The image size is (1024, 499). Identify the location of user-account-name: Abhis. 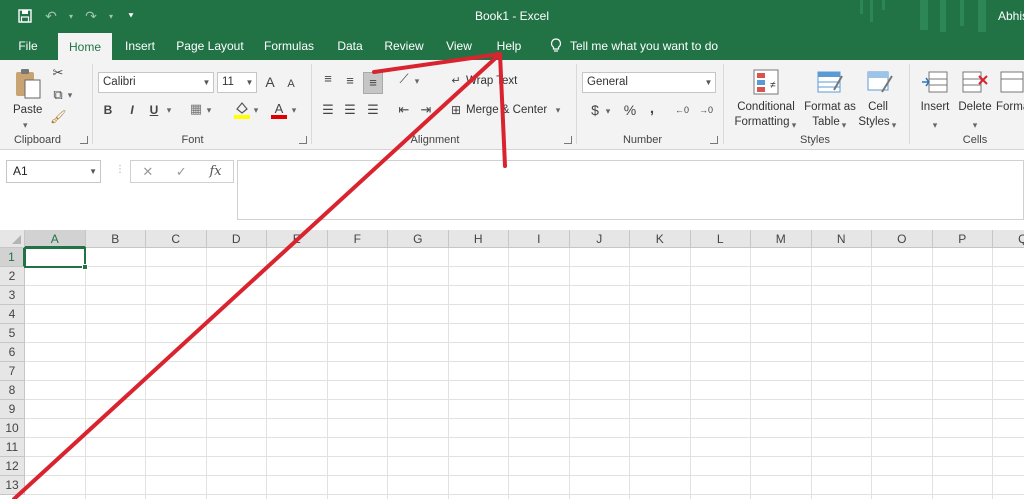
(1011, 16).